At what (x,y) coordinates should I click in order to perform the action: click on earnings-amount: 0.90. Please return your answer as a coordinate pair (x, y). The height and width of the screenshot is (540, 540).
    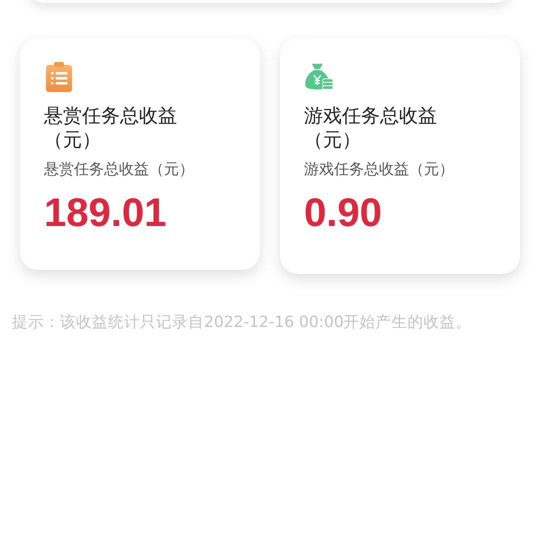
    Looking at the image, I should click on (343, 213).